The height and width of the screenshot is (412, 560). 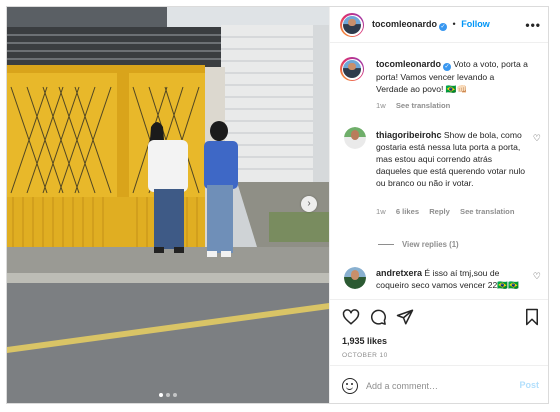 What do you see at coordinates (365, 355) in the screenshot?
I see `post-date: OCTOBER 10` at bounding box center [365, 355].